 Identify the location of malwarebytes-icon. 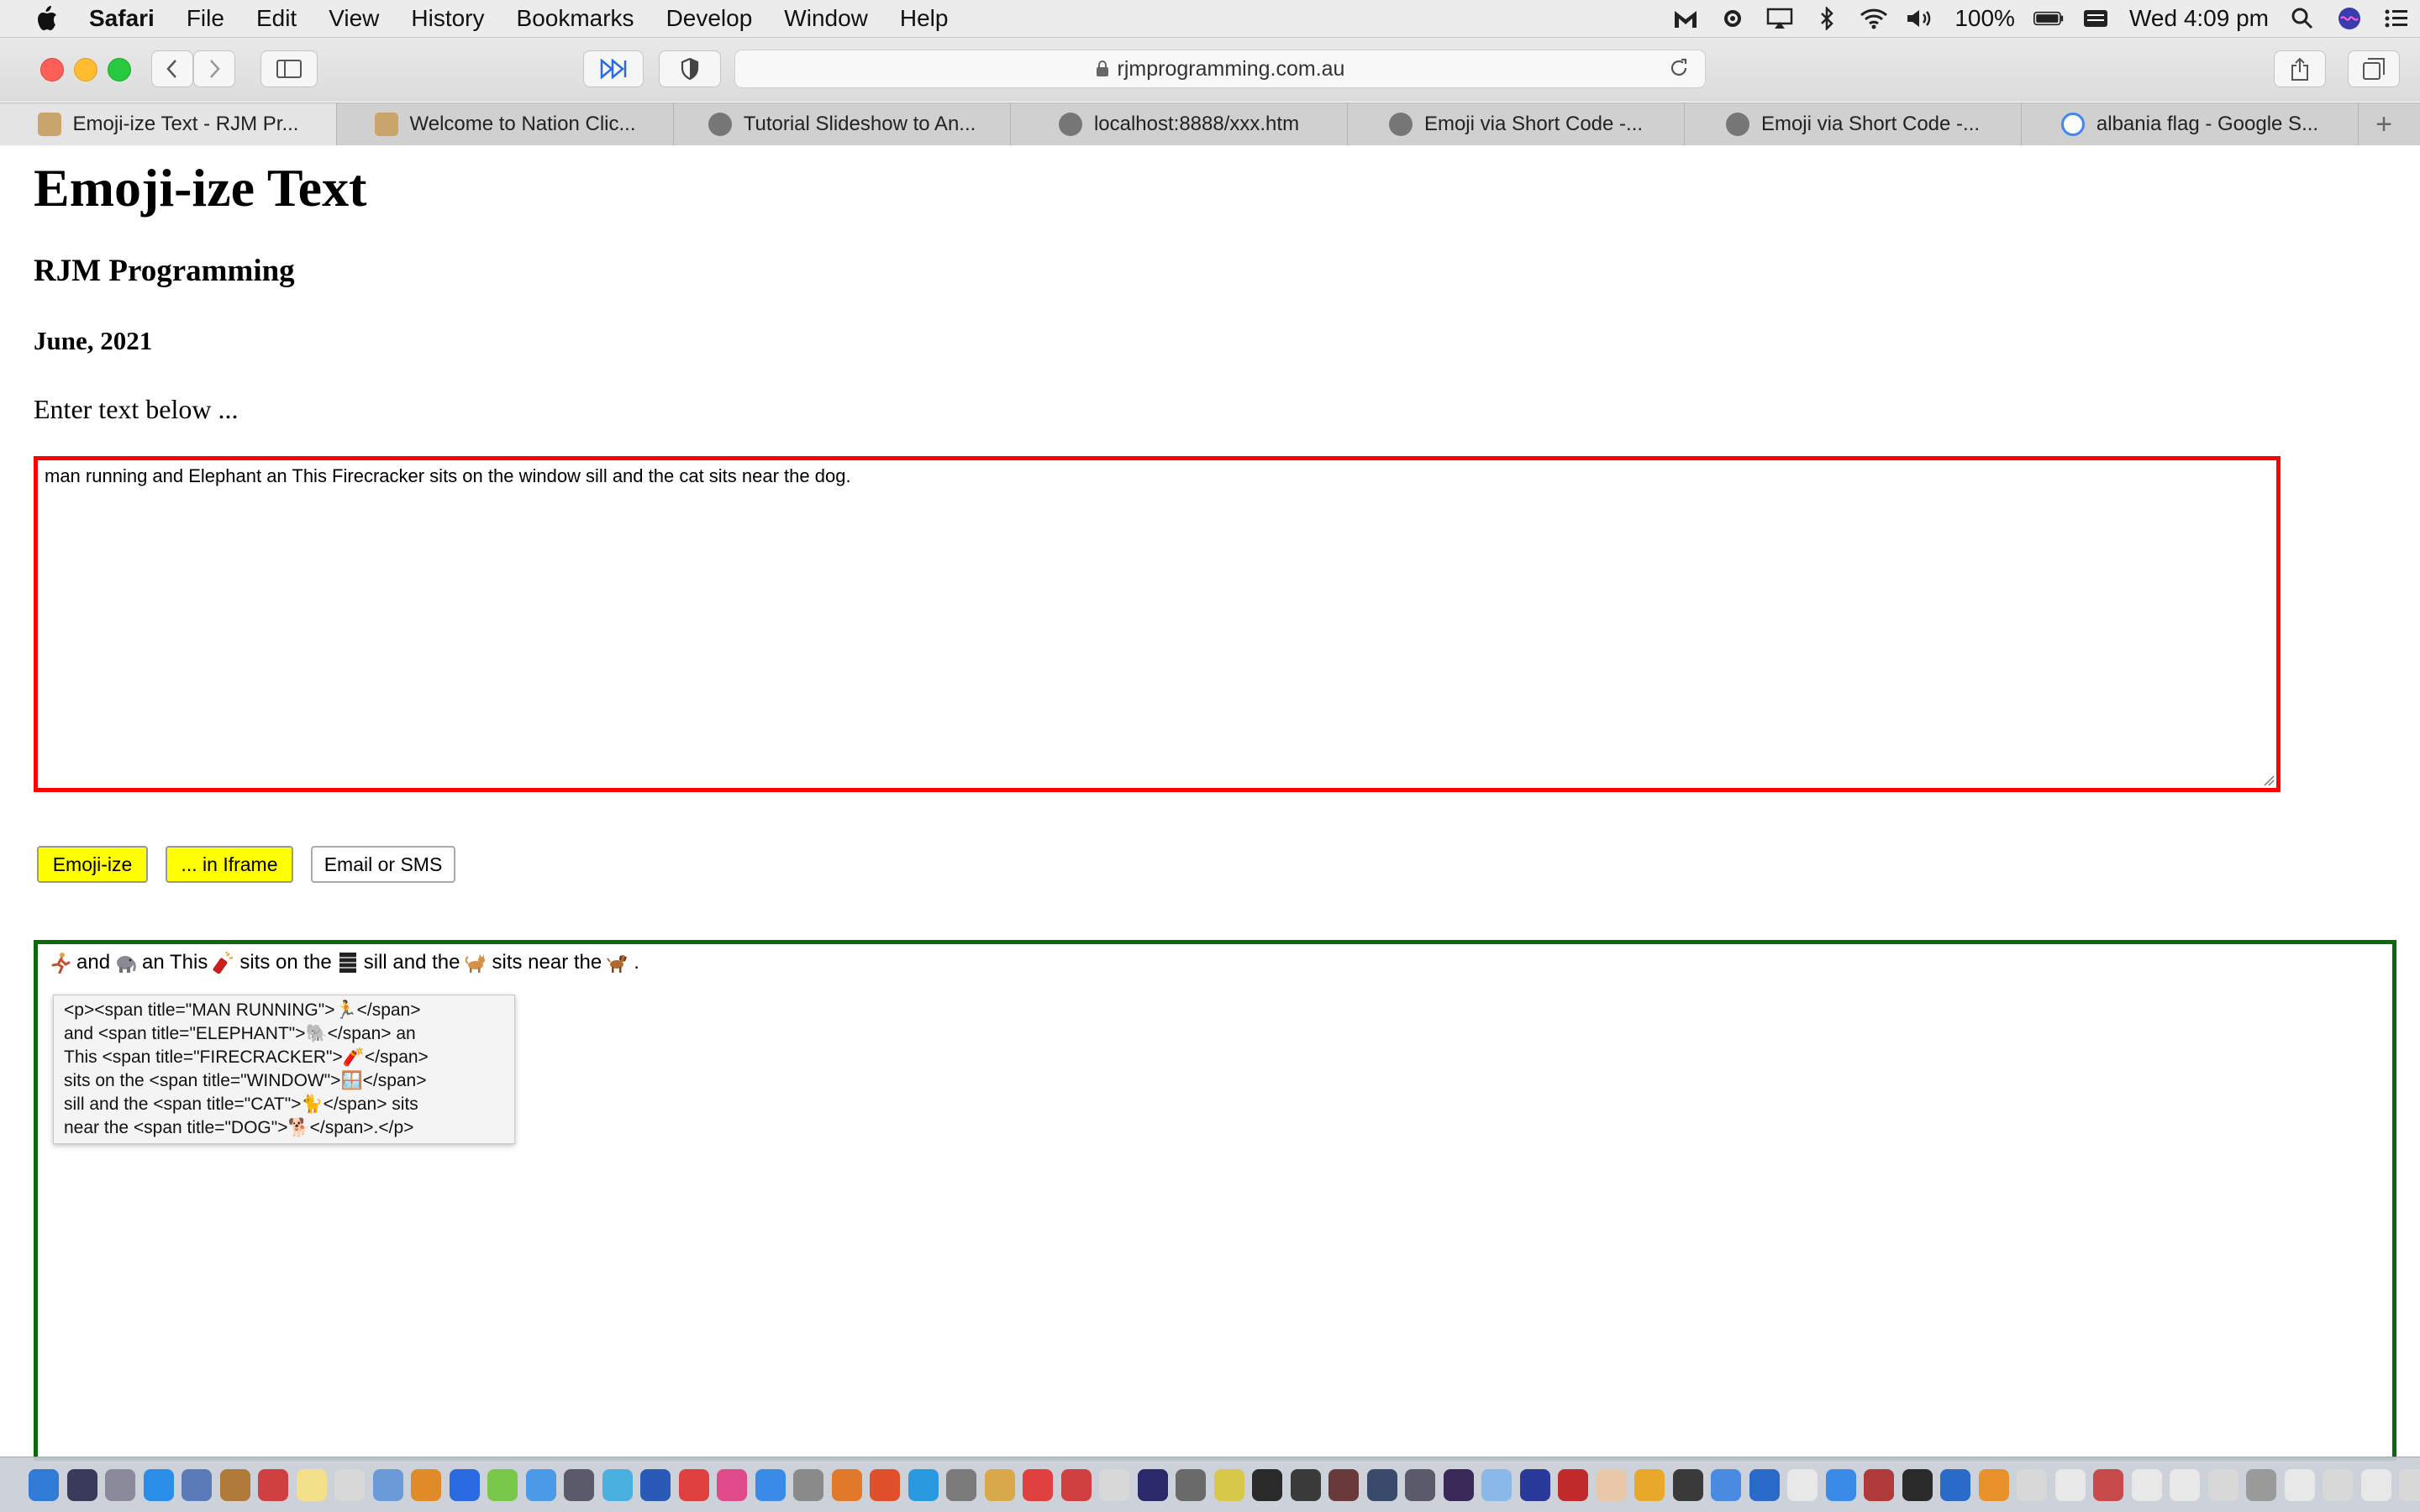
(1685, 18).